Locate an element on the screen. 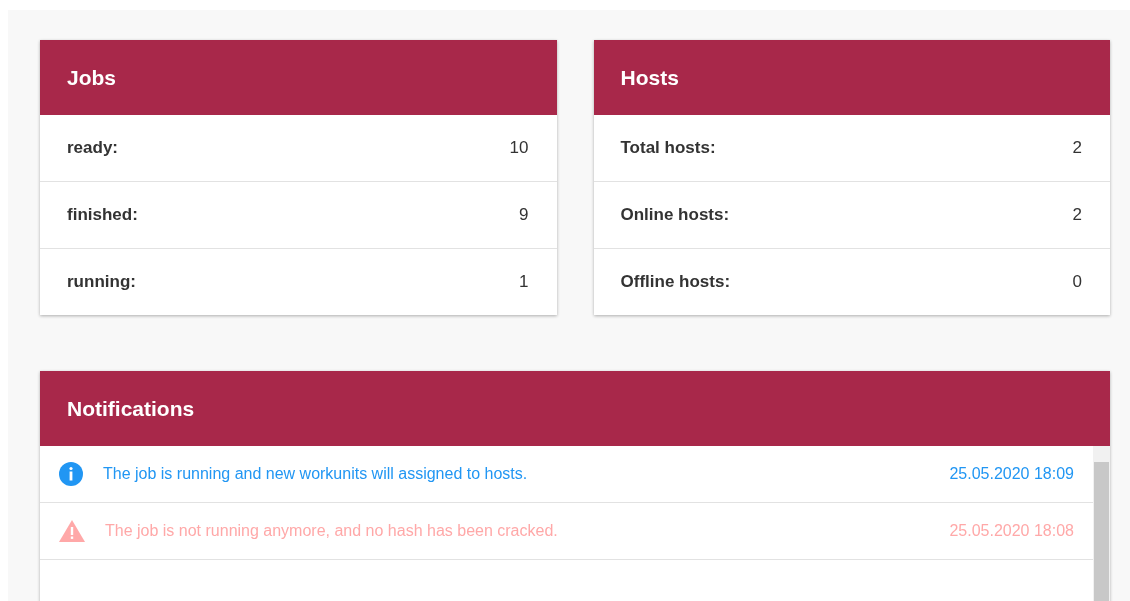 The width and height of the screenshot is (1130, 601). stat-value: 9 is located at coordinates (524, 215).